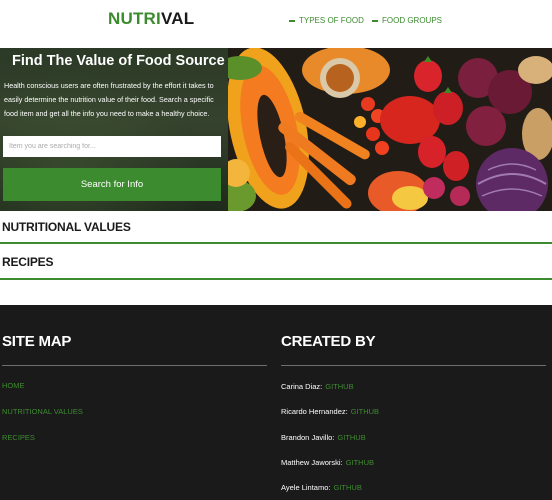  Describe the element at coordinates (13, 385) in the screenshot. I see `footer-link-home: HOME` at that location.